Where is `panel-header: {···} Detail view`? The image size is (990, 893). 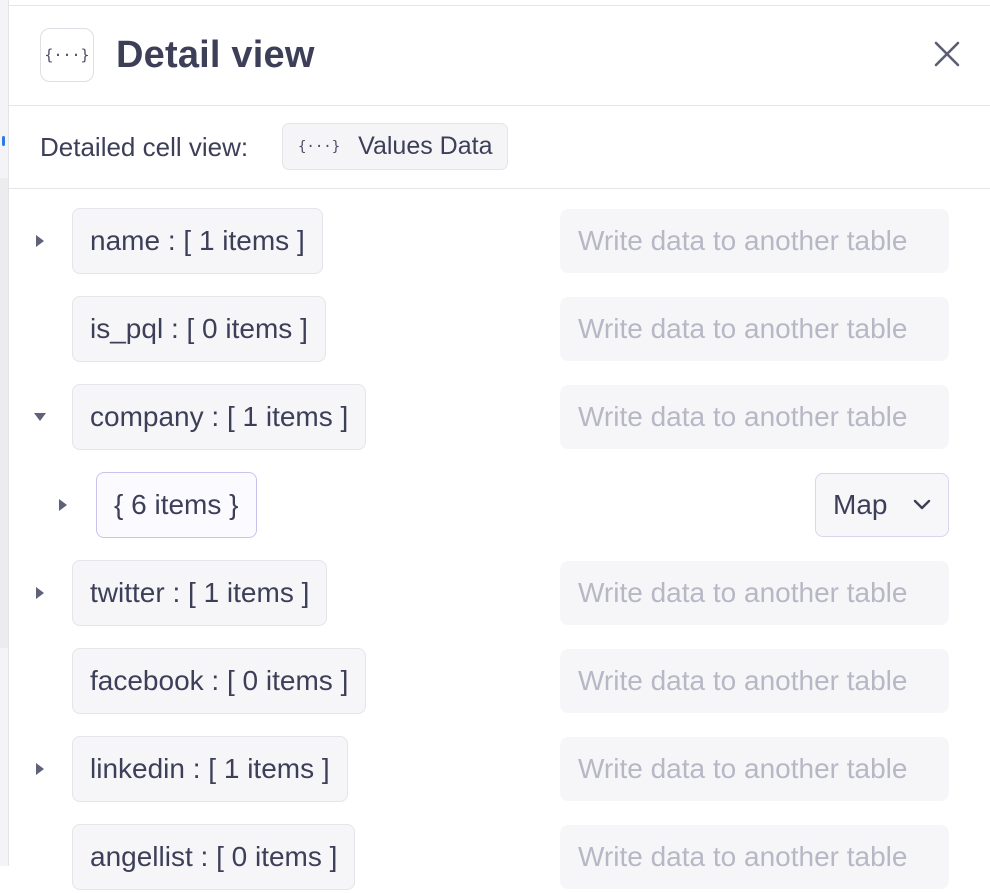
panel-header: {···} Detail view is located at coordinates (499, 56).